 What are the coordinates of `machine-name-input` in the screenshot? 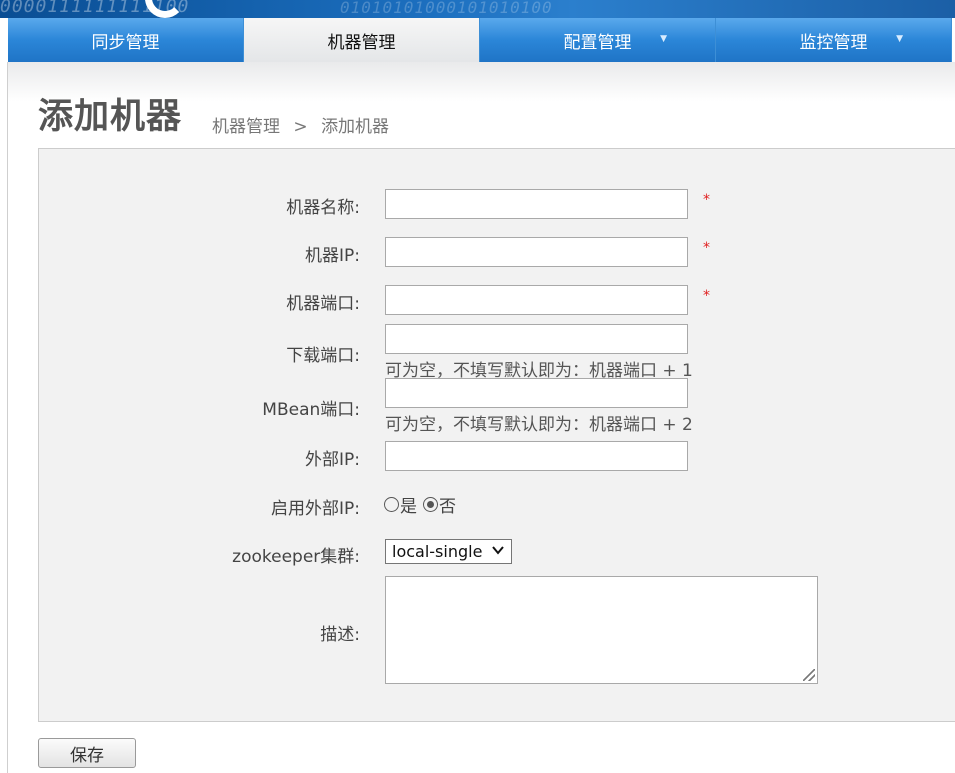 It's located at (536, 204).